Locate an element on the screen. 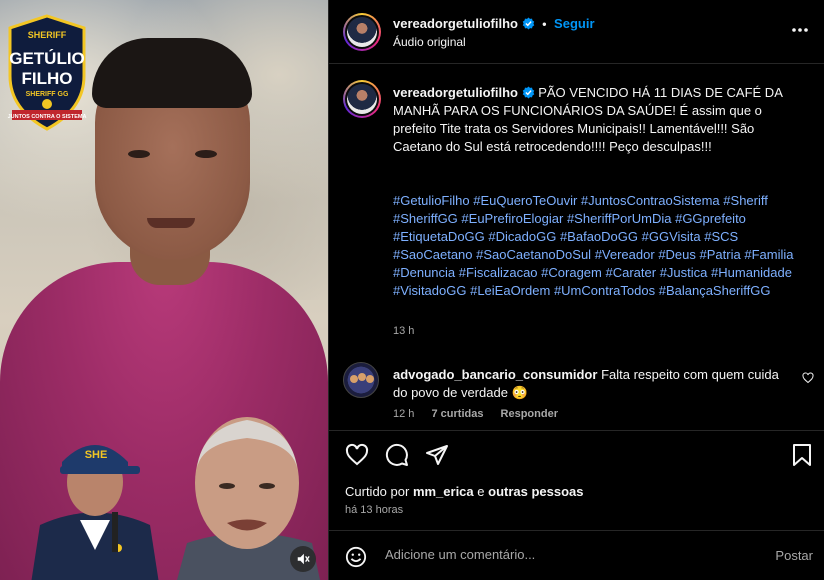 This screenshot has height=580, width=824. reply-button: Responder is located at coordinates (529, 414).